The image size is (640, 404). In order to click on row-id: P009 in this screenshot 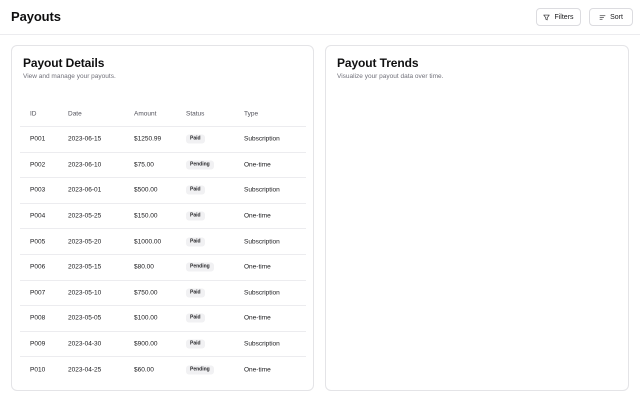, I will do `click(38, 344)`.